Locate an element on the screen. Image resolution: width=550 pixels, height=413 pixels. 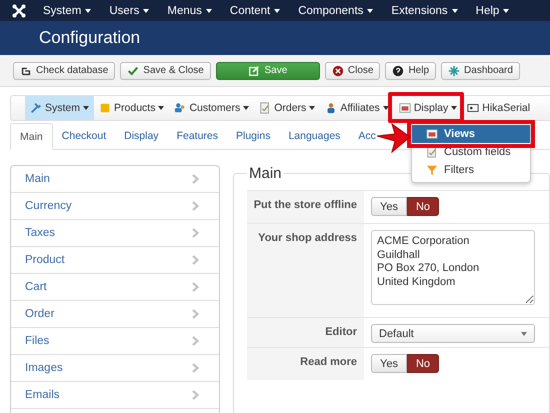
sidebar-item: Order is located at coordinates (115, 314).